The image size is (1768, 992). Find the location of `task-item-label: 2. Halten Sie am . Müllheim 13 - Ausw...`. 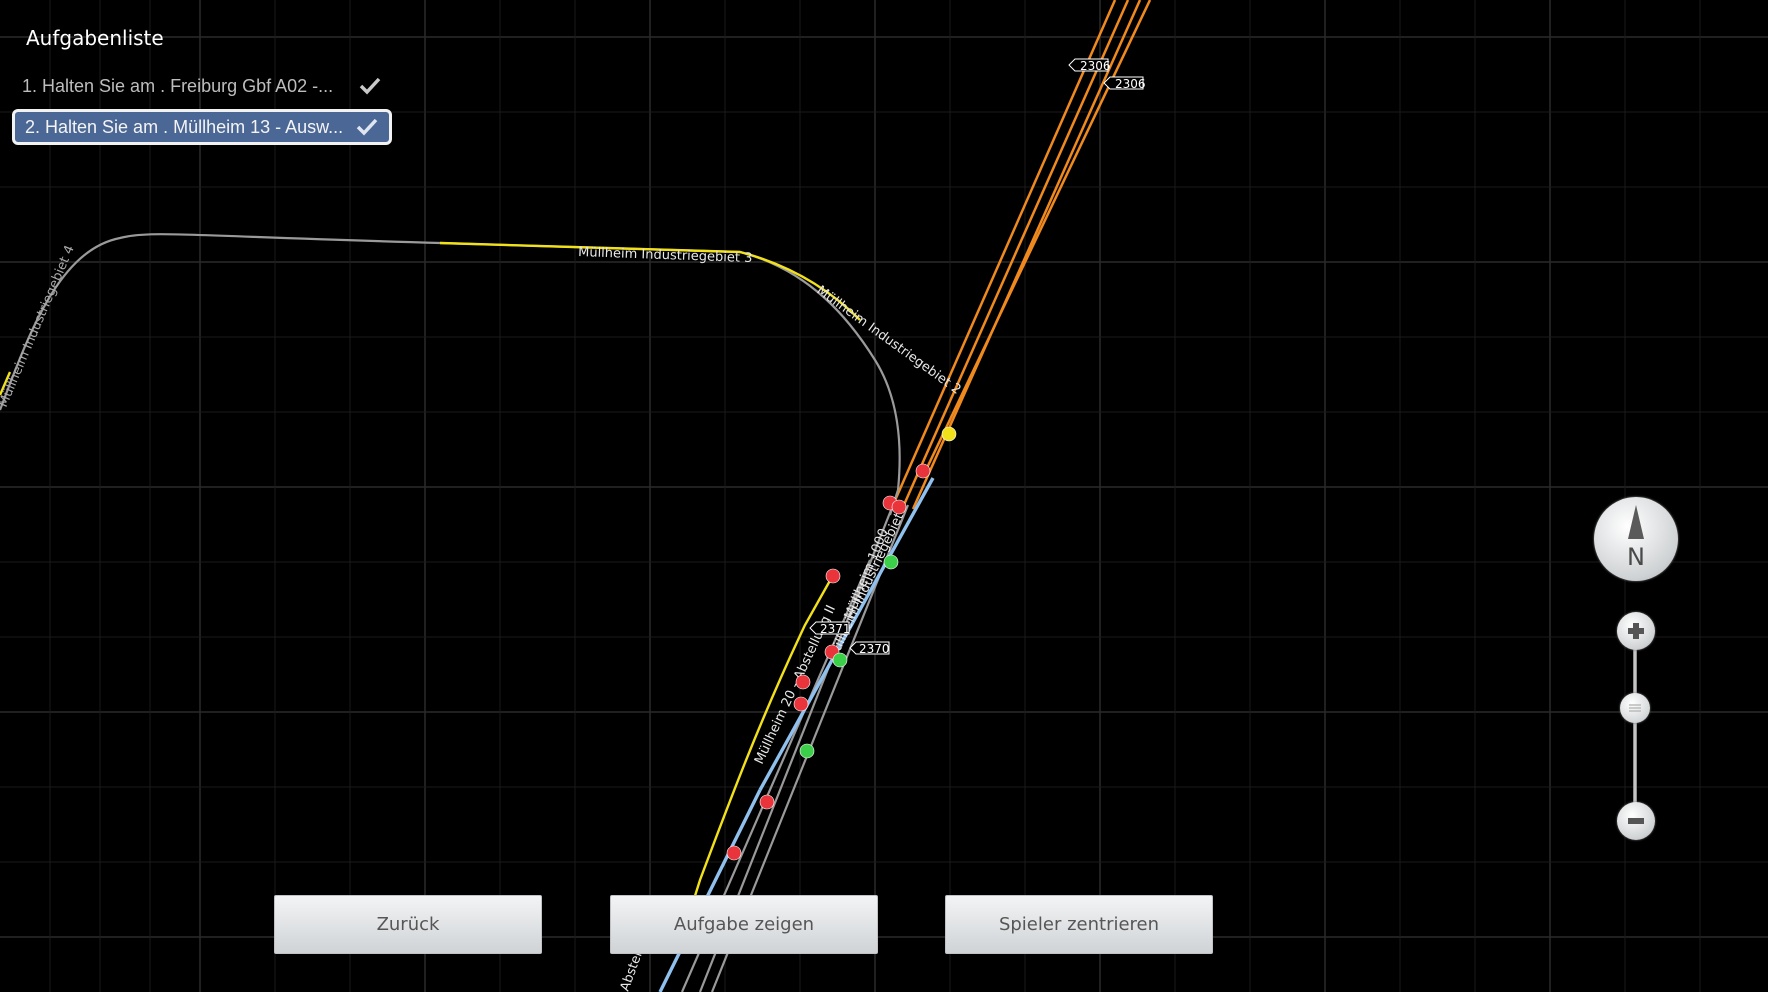

task-item-label: 2. Halten Sie am . Müllheim 13 - Ausw... is located at coordinates (184, 126).